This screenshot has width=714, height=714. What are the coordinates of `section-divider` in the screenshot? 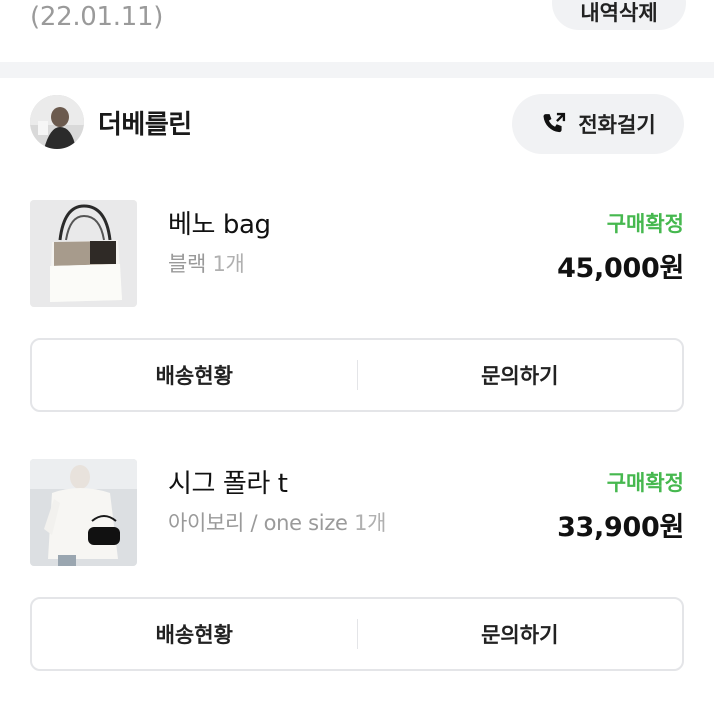 It's located at (357, 70).